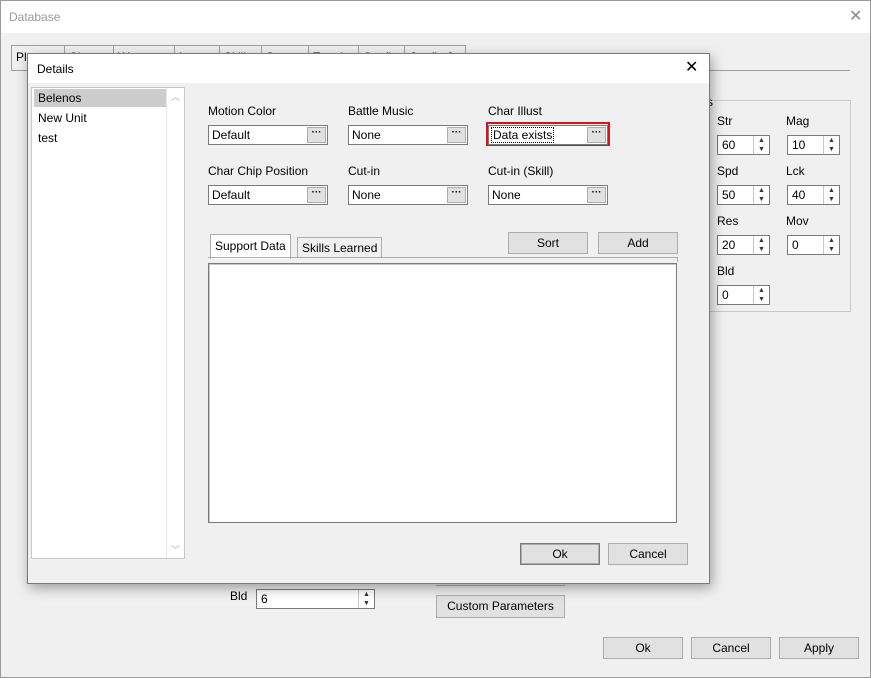  I want to click on stat-value-mag: 10, so click(799, 145).